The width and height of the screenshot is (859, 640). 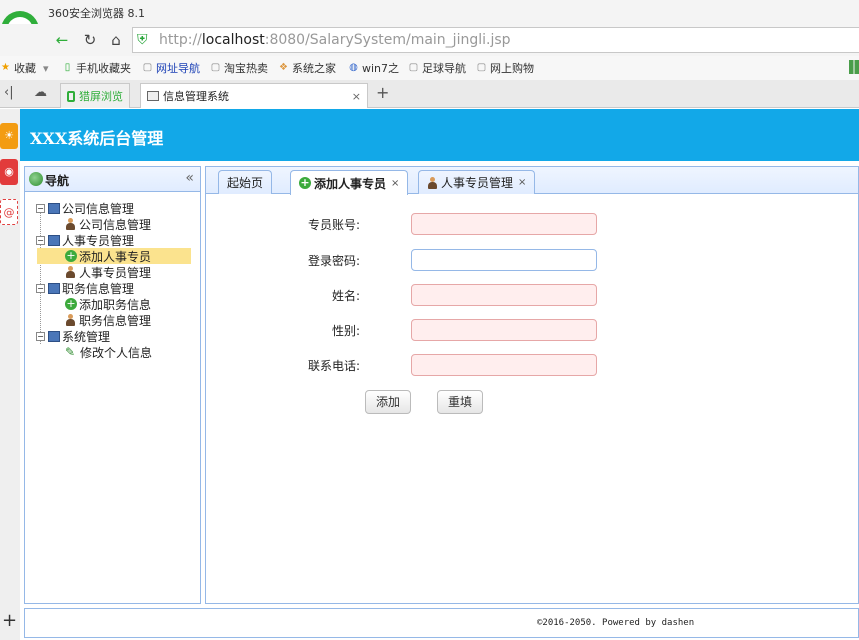 What do you see at coordinates (57, 181) in the screenshot?
I see `nav-title: 导航` at bounding box center [57, 181].